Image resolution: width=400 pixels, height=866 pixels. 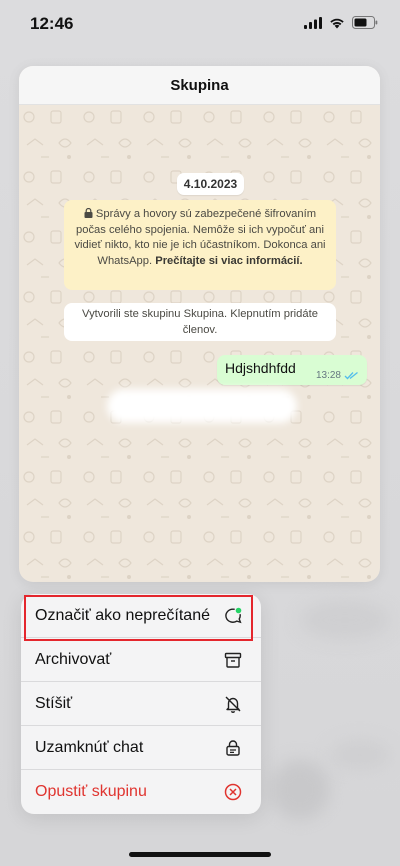 I want to click on menu-item-label: Opustiť skupinu, so click(x=91, y=791).